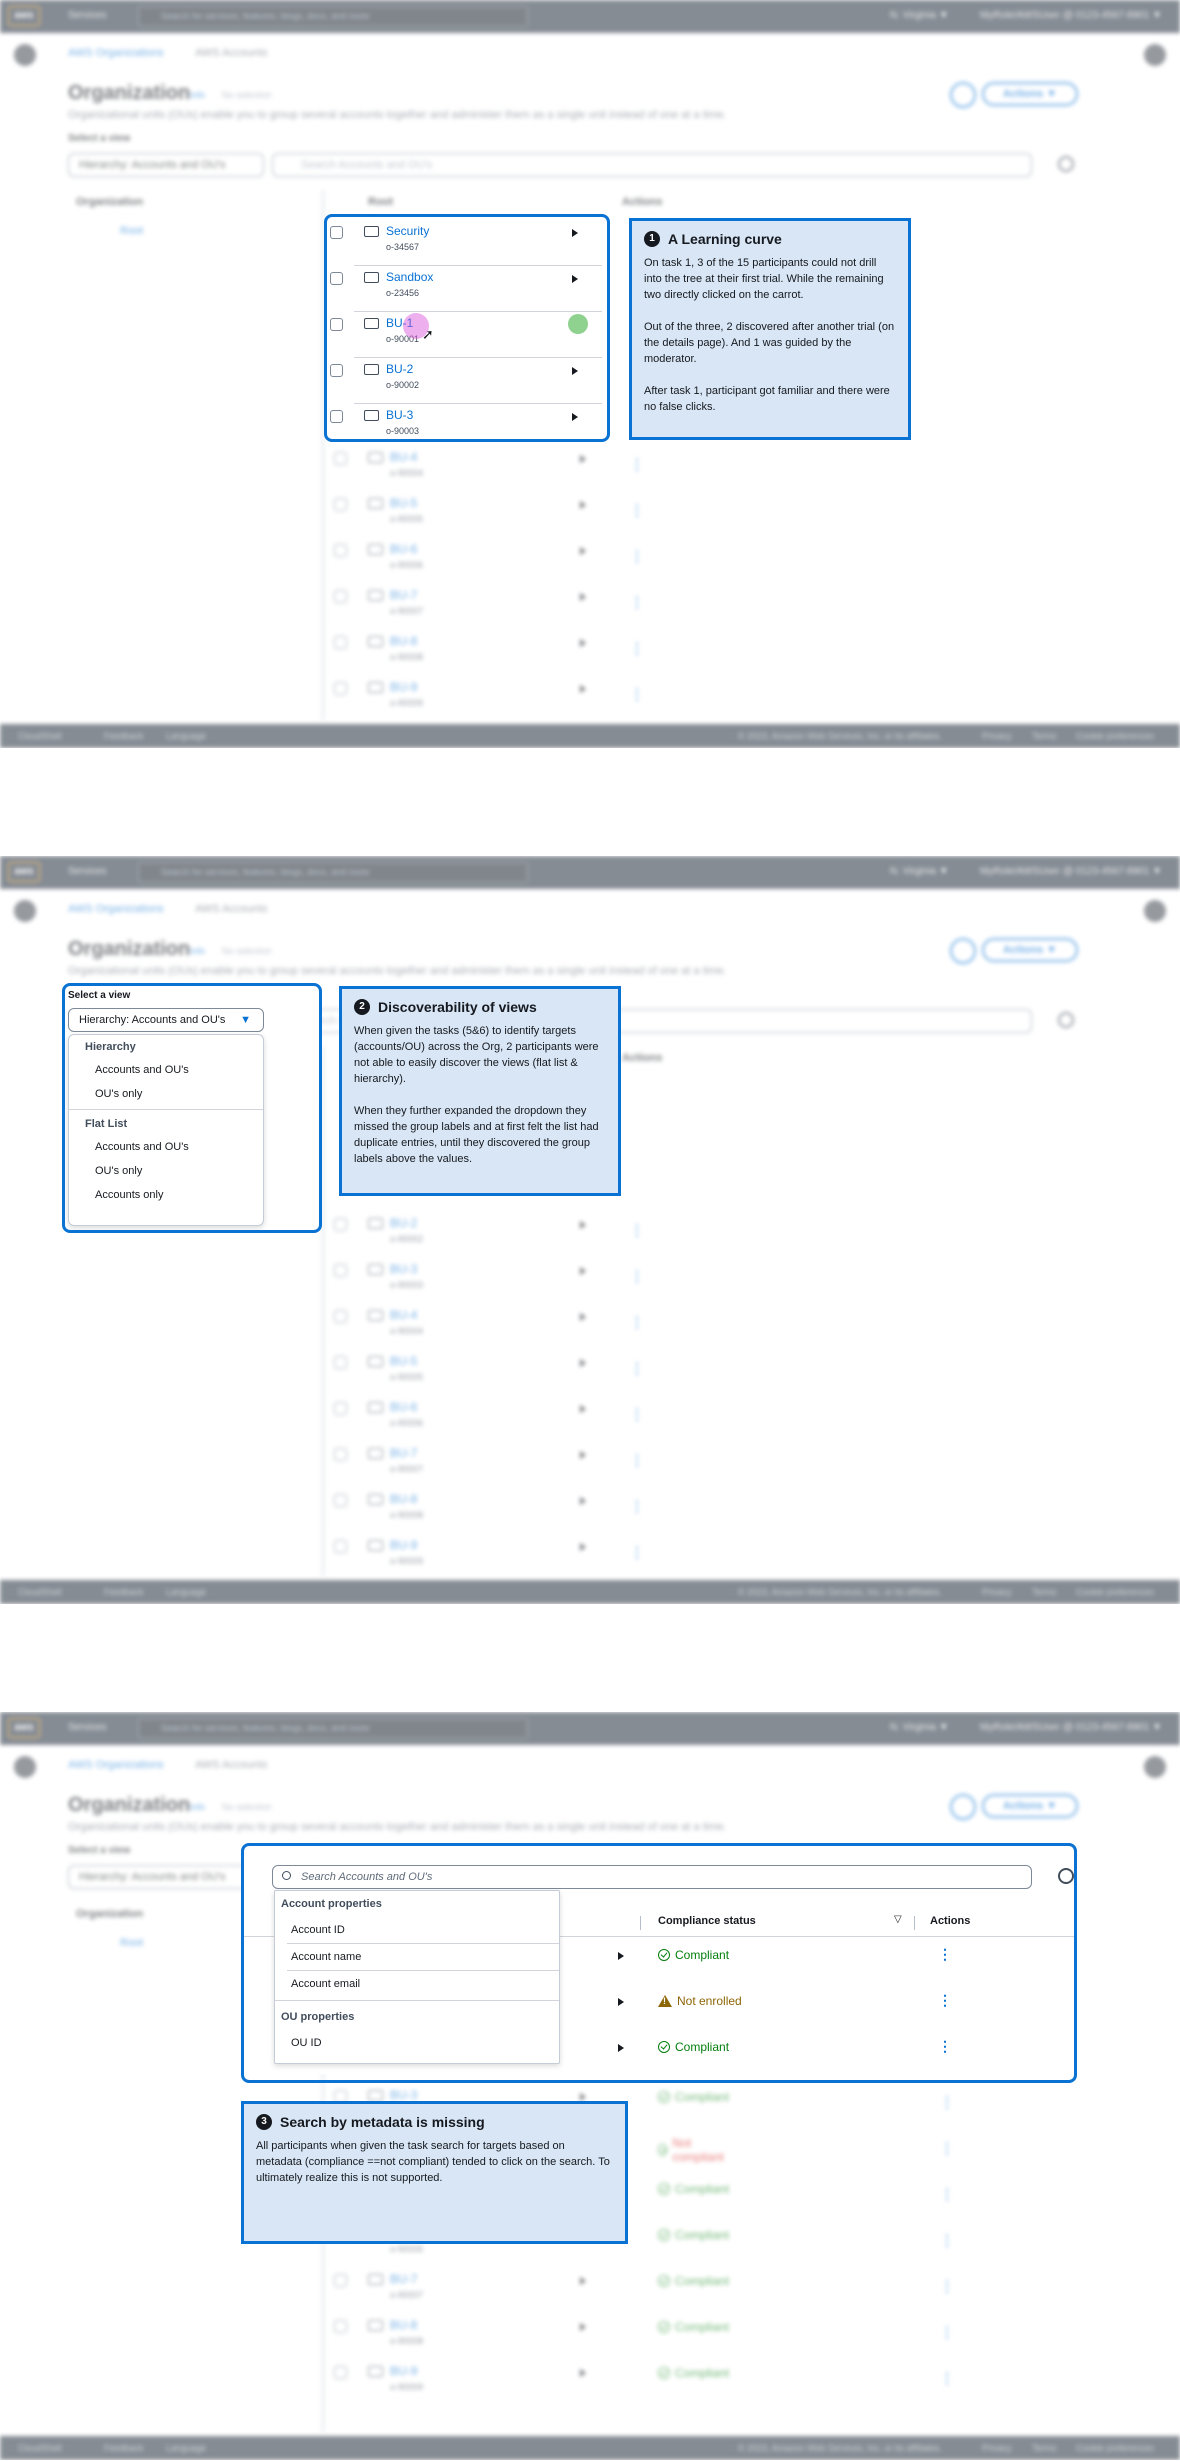 The width and height of the screenshot is (1180, 2461). What do you see at coordinates (487, 1281) in the screenshot?
I see `table-row: BU-3 o-90003 ⋮` at bounding box center [487, 1281].